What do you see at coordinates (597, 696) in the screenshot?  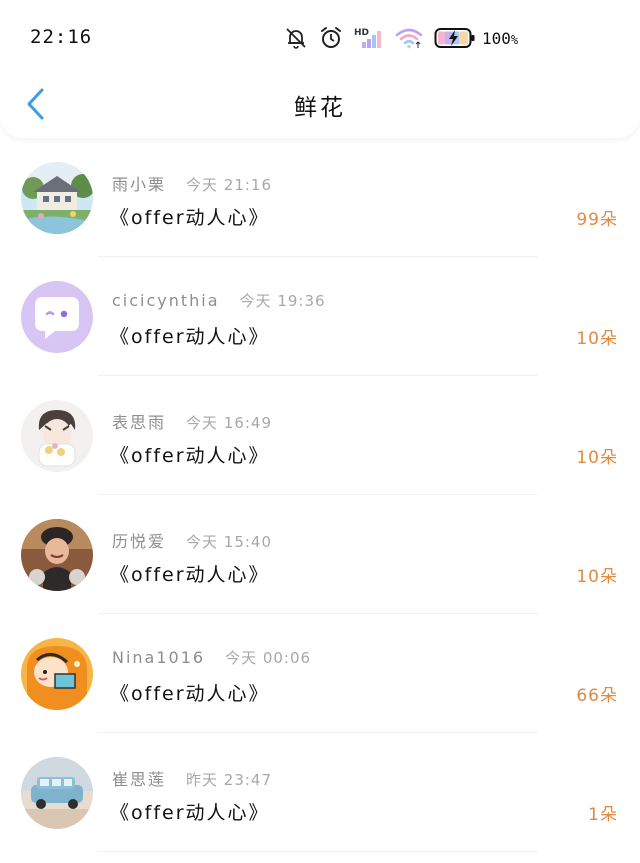 I see `flower-count: 66朵` at bounding box center [597, 696].